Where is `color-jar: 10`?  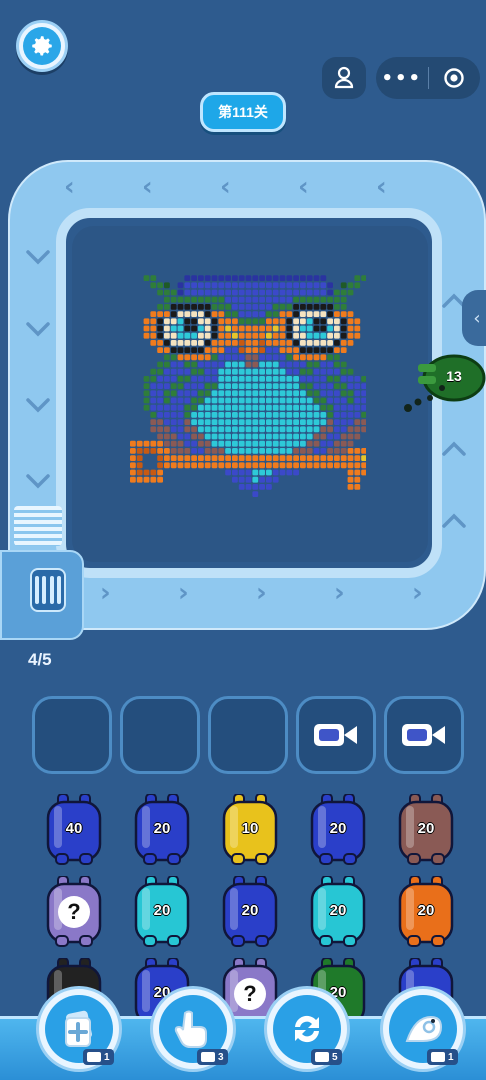
color-jar: 10 is located at coordinates (250, 829).